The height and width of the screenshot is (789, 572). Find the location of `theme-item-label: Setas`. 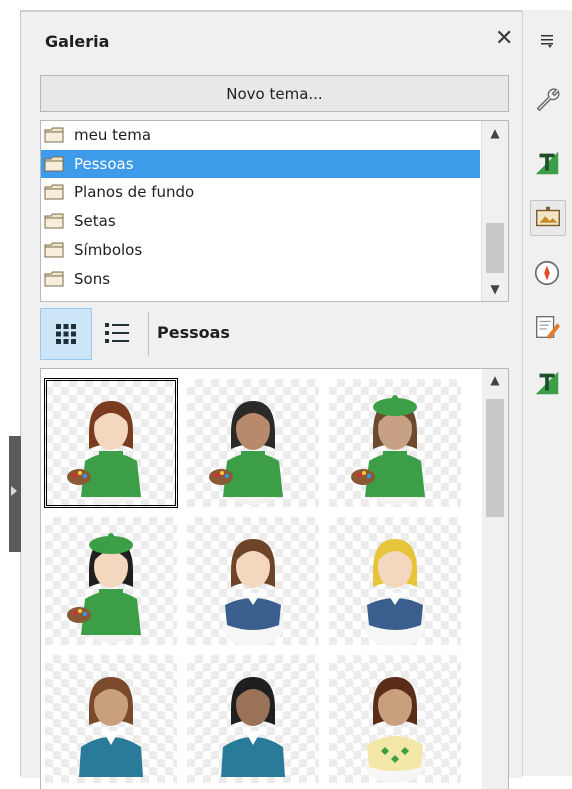

theme-item-label: Setas is located at coordinates (95, 221).